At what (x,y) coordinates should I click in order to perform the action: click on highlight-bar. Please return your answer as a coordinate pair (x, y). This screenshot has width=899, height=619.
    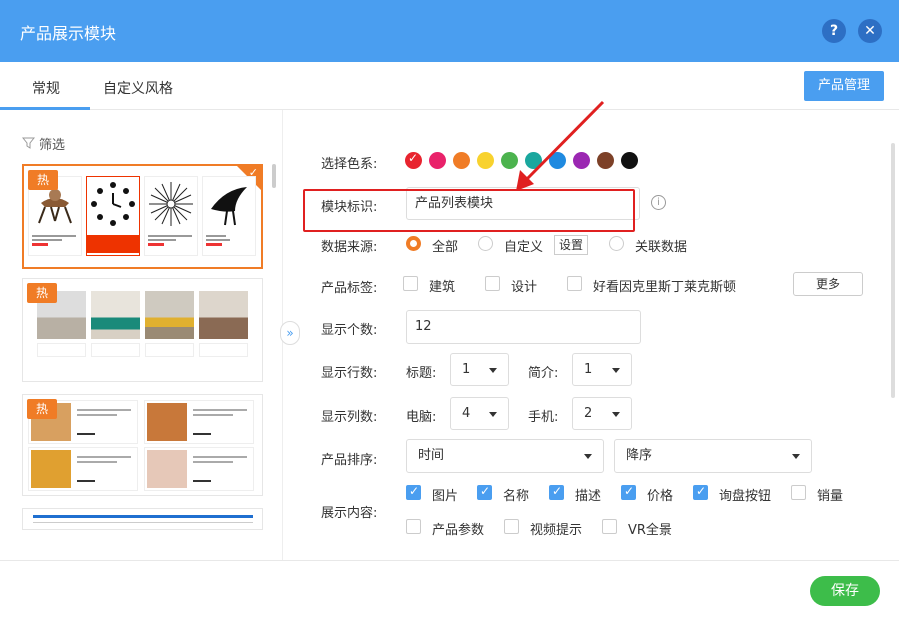
    Looking at the image, I should click on (113, 244).